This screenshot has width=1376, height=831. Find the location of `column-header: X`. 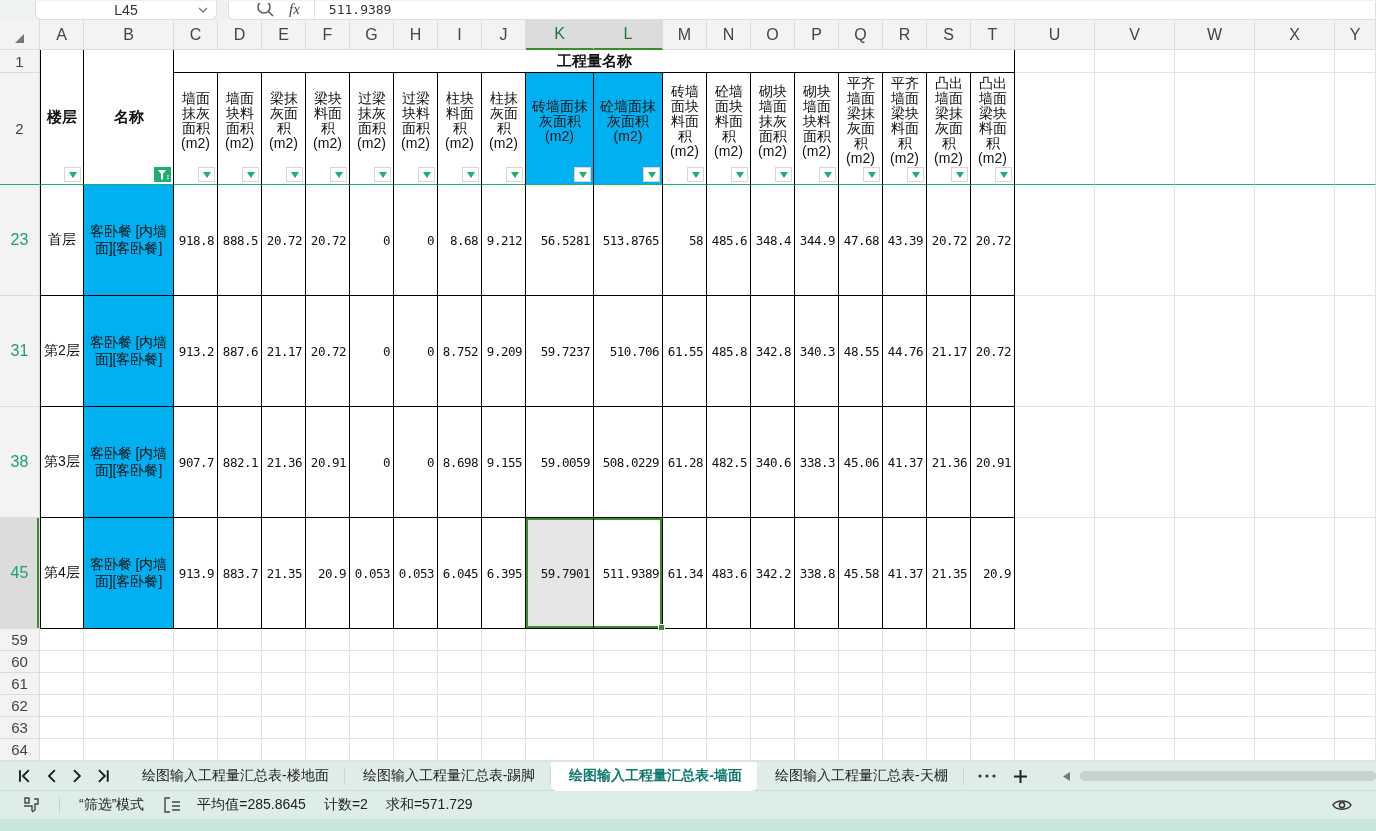

column-header: X is located at coordinates (1295, 35).